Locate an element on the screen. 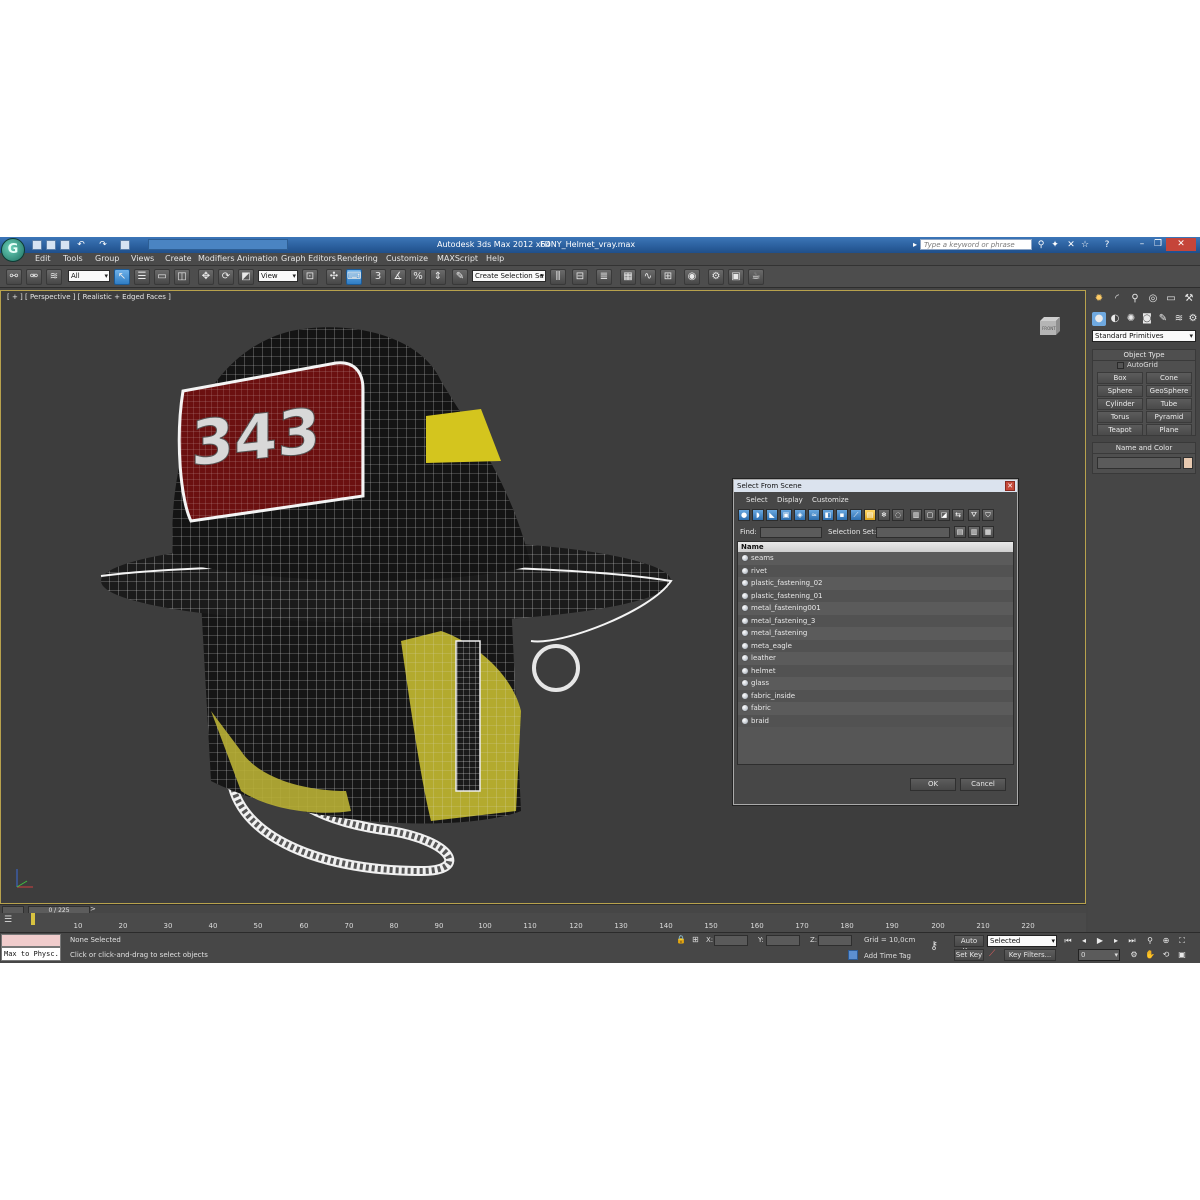 The image size is (1200, 1200). select-by-name-icon: ☰ is located at coordinates (142, 277).